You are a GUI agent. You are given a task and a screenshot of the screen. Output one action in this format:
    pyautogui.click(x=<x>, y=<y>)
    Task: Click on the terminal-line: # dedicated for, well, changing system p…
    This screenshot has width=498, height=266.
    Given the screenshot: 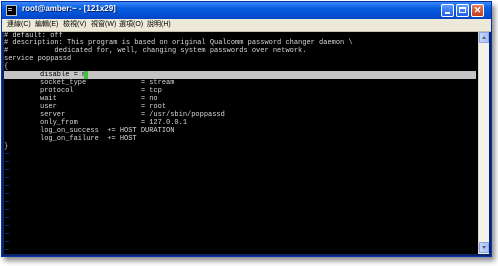 What is the action you would take?
    pyautogui.click(x=155, y=51)
    